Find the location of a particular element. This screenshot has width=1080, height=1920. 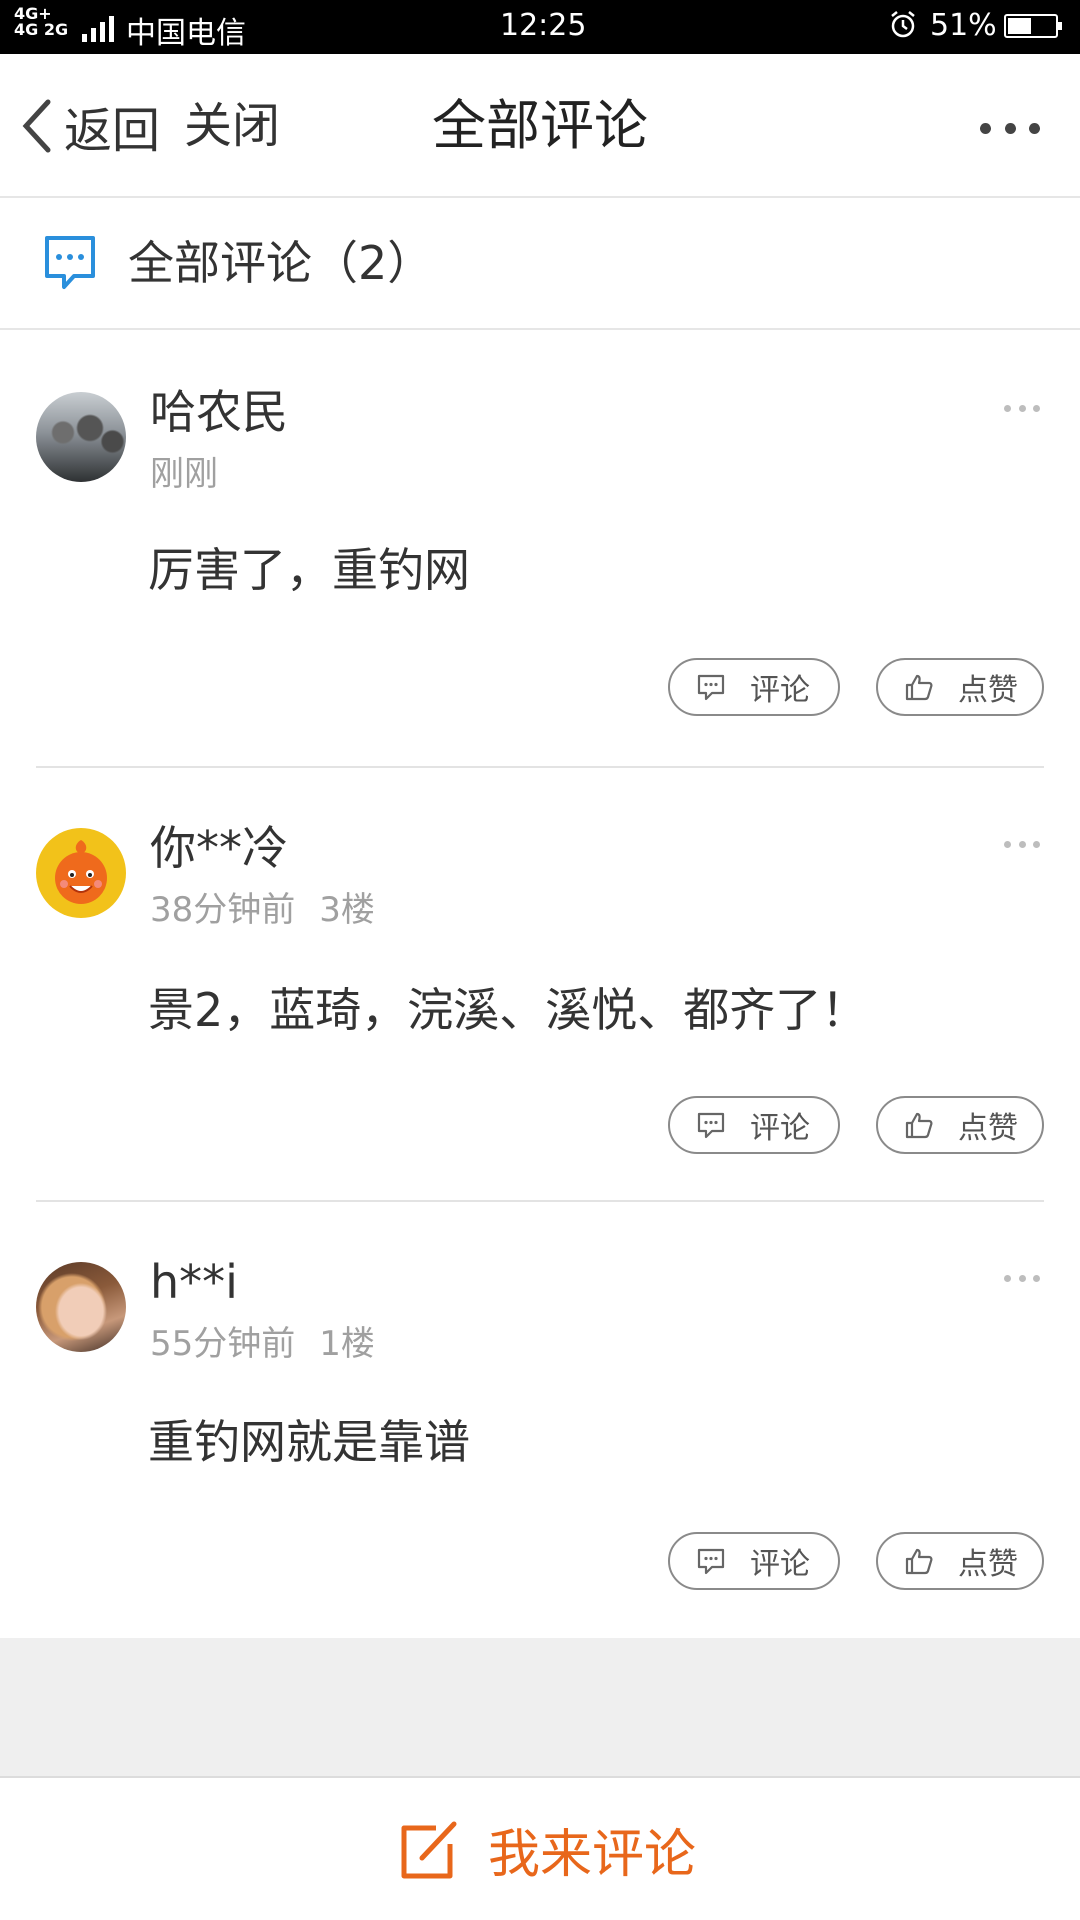

comment-meta: 38分钟前 3楼 is located at coordinates (262, 910).